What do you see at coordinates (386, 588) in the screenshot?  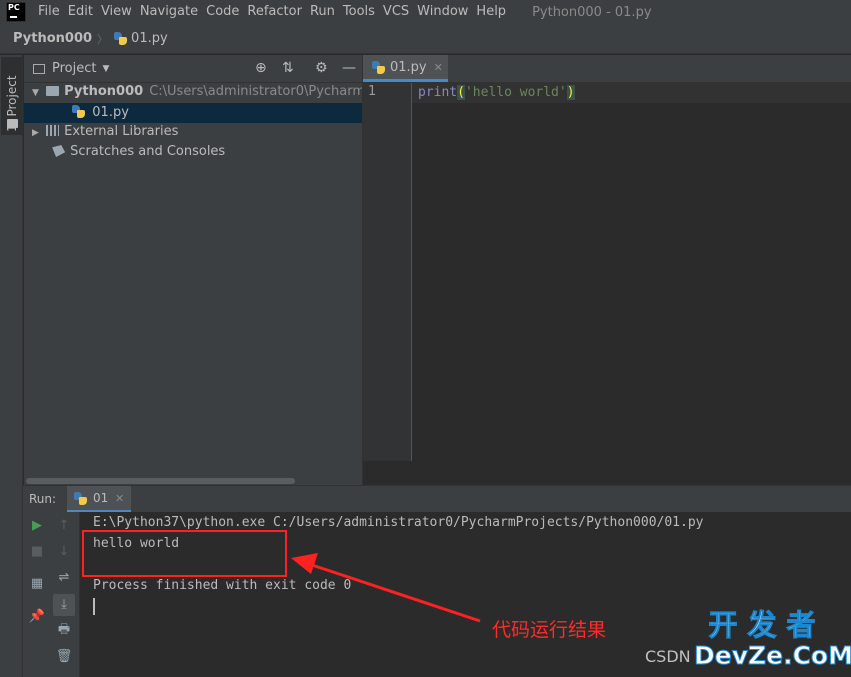 I see `annotation-arrow-icon` at bounding box center [386, 588].